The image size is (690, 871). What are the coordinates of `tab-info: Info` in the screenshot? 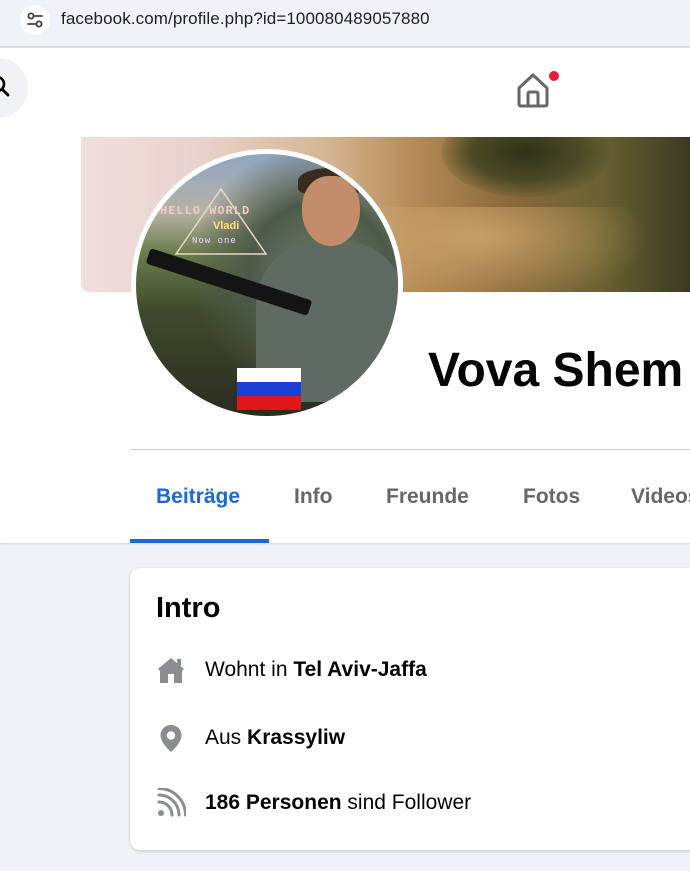 It's located at (313, 496).